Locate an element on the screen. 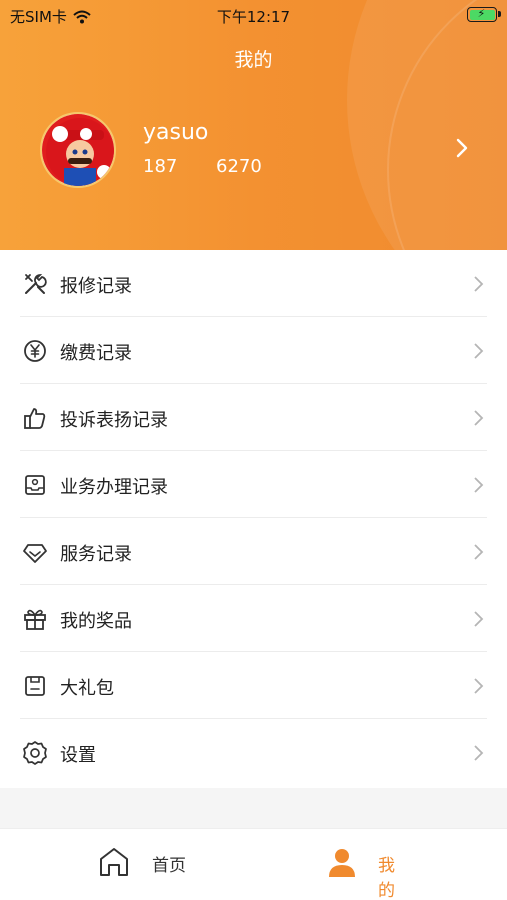 The image size is (507, 900). avatar is located at coordinates (78, 150).